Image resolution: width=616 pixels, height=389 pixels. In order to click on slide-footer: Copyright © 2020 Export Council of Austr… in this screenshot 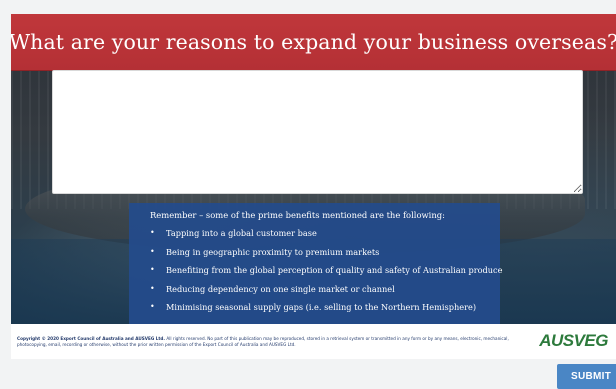, I will do `click(313, 341)`.